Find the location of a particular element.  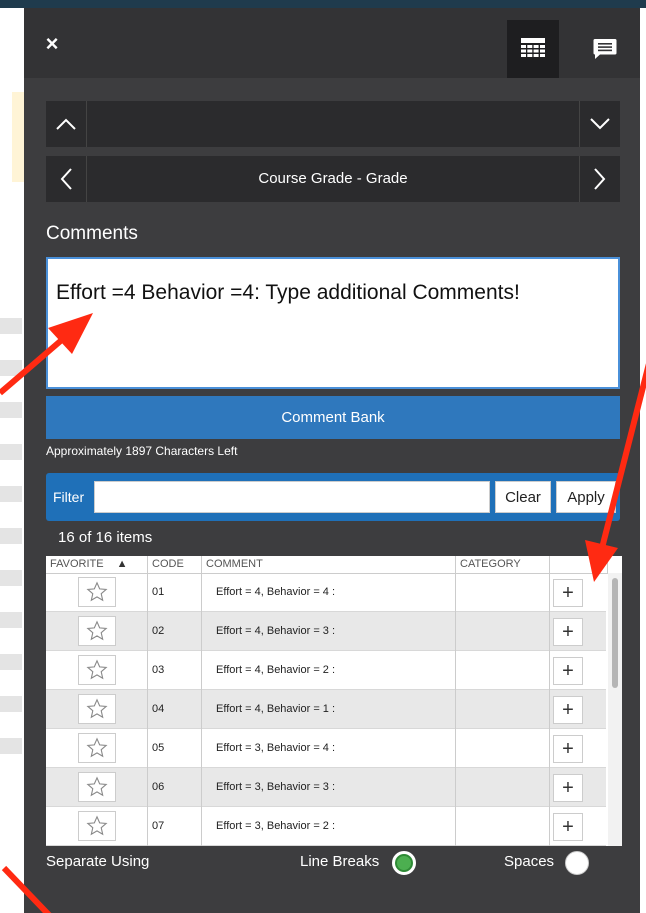

chevron-left-icon is located at coordinates (66, 179).